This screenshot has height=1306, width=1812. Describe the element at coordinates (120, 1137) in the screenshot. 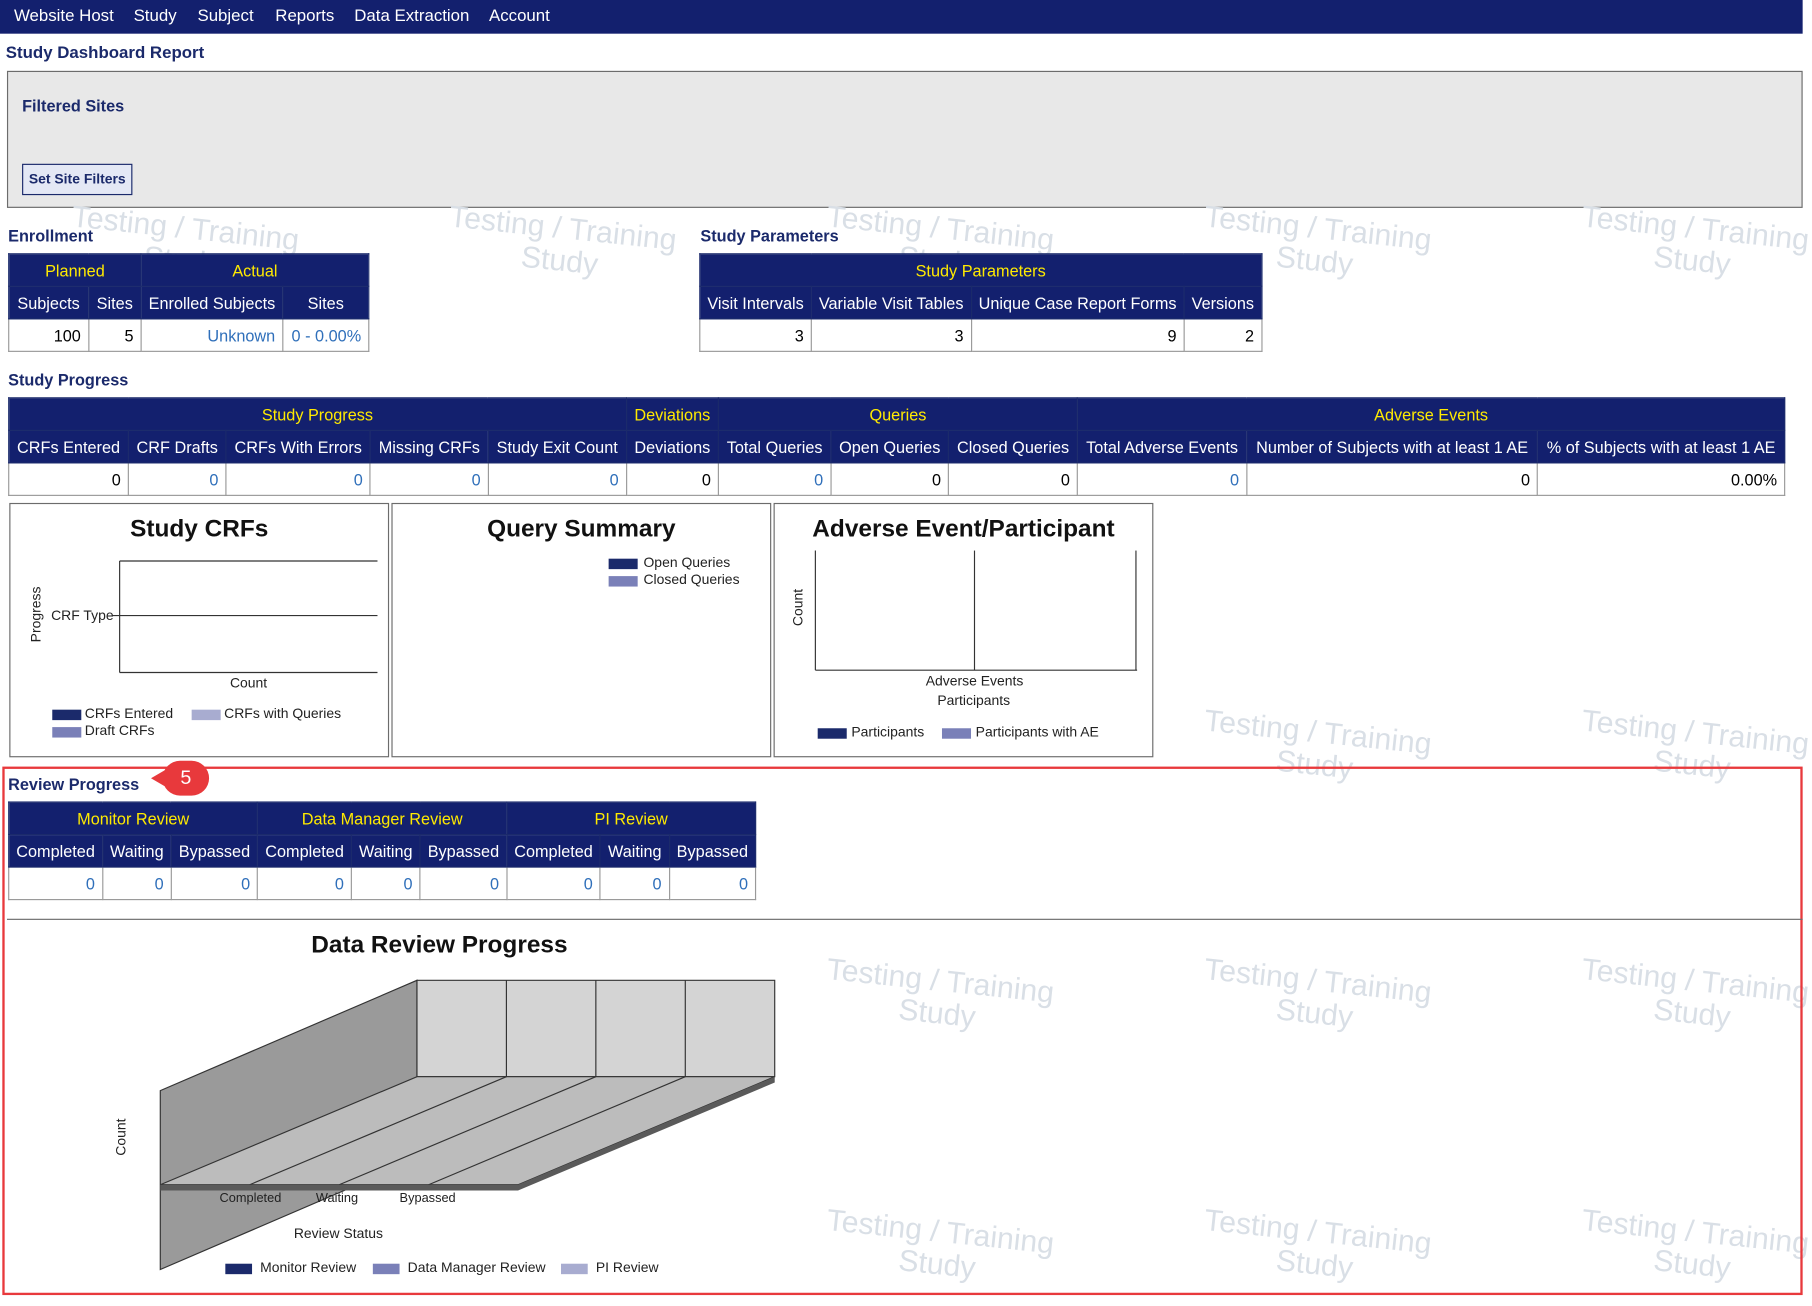

I see `y-axis-label: Count` at that location.